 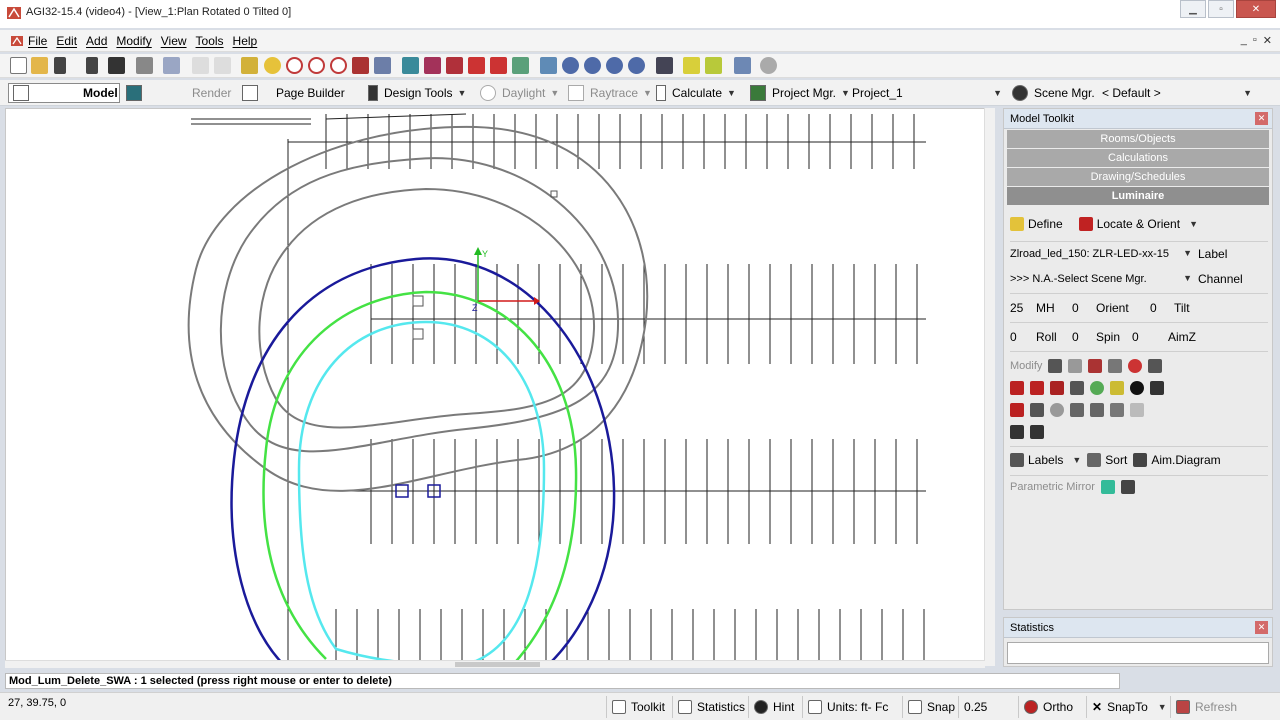 I want to click on menu-modify: Modify, so click(x=133, y=41).